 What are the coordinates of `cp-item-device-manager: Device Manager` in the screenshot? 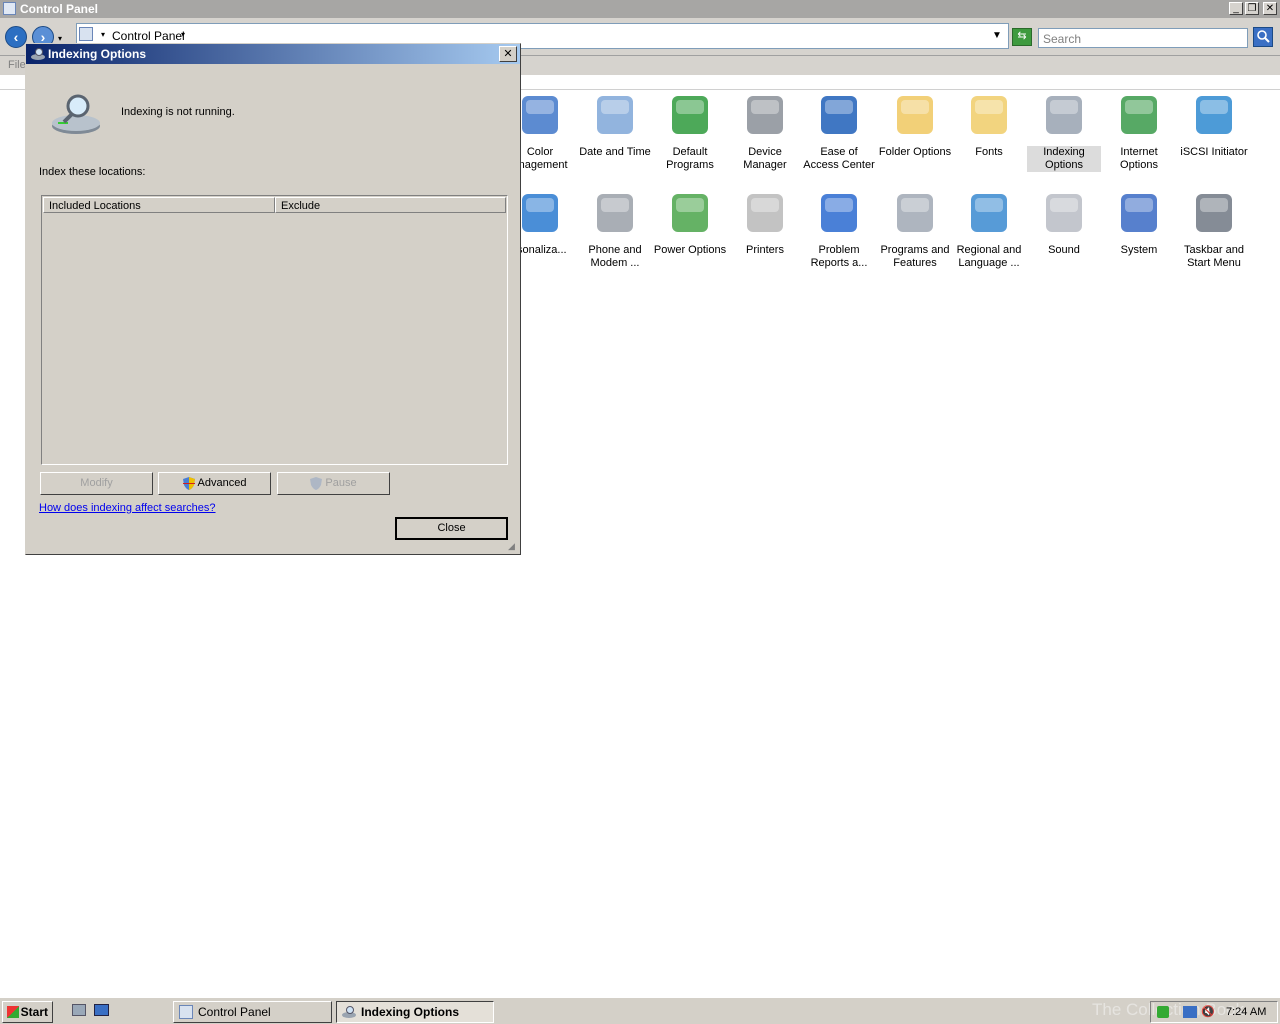 It's located at (765, 132).